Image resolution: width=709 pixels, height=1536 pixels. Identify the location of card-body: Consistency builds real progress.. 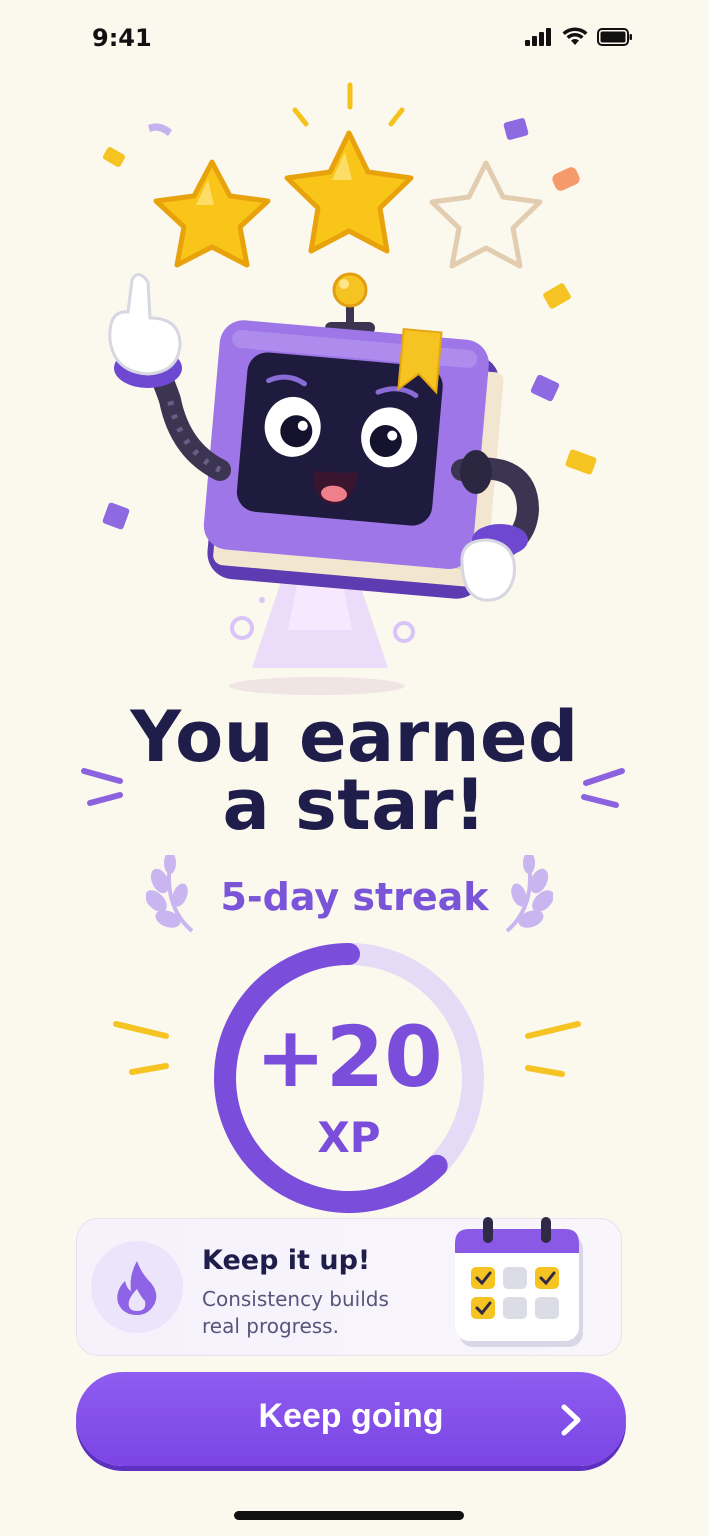
(295, 1312).